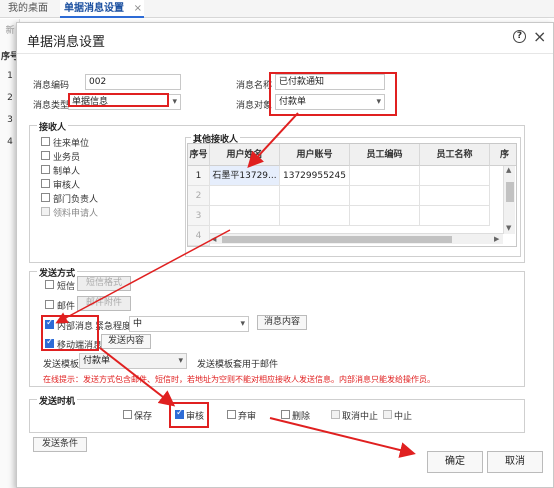 Image resolution: width=554 pixels, height=488 pixels. I want to click on send-conditions-button: 发送条件, so click(60, 444).